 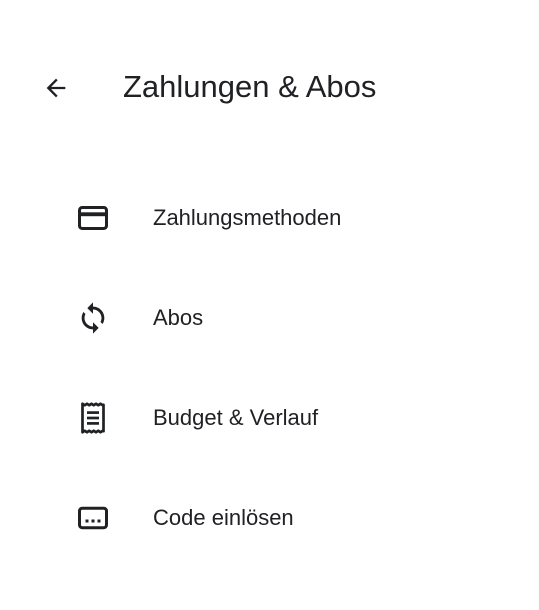 What do you see at coordinates (93, 518) in the screenshot?
I see `redeem-code-icon` at bounding box center [93, 518].